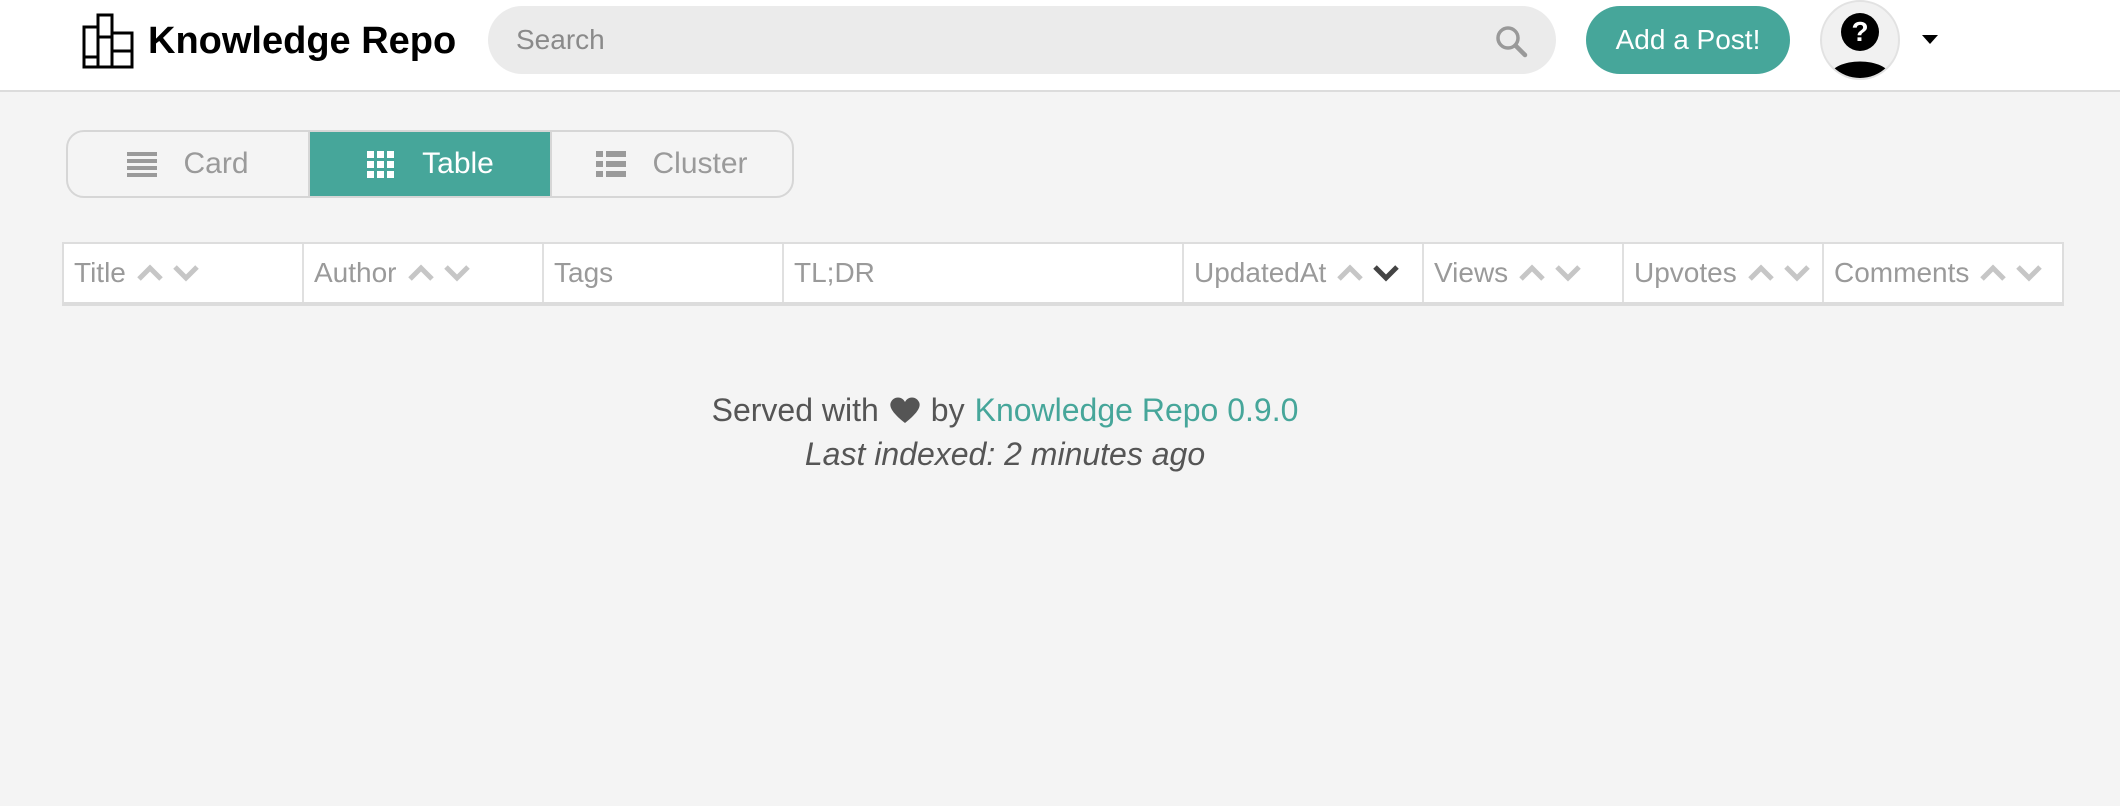 The height and width of the screenshot is (806, 2120). I want to click on search-icon, so click(1511, 41).